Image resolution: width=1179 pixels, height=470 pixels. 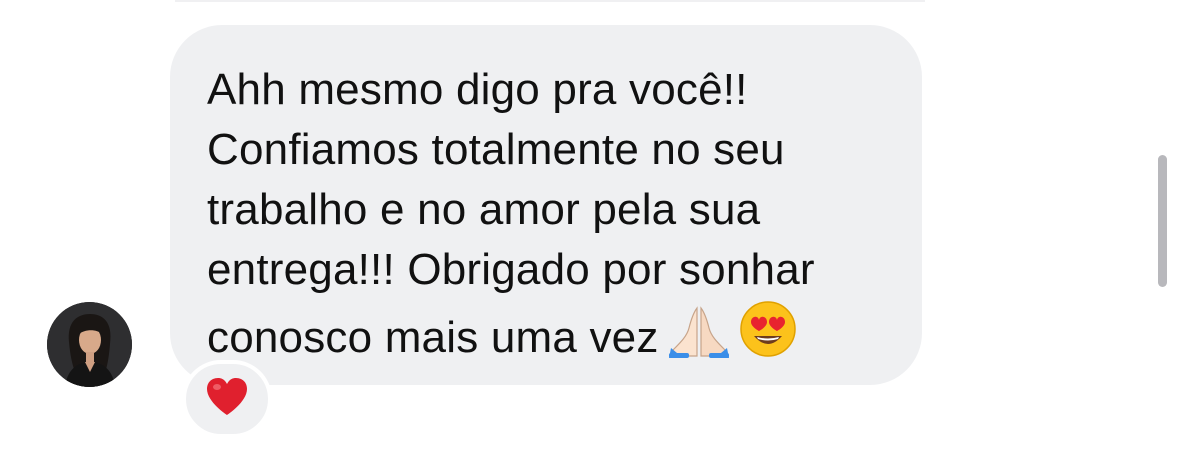 I want to click on message-line: conosco mais uma vez, so click(x=433, y=337).